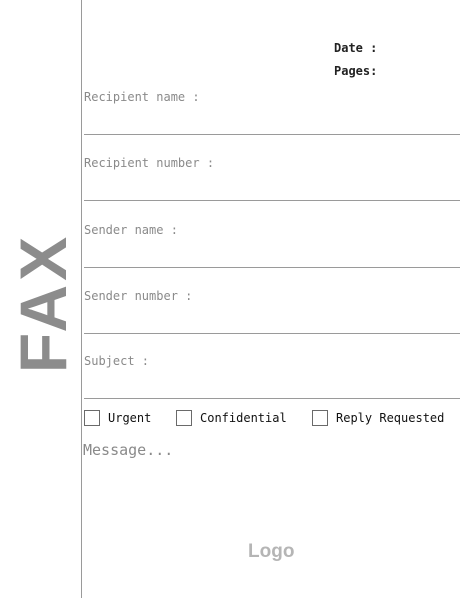  Describe the element at coordinates (142, 97) in the screenshot. I see `recipient-name-label: Recipient name :` at that location.